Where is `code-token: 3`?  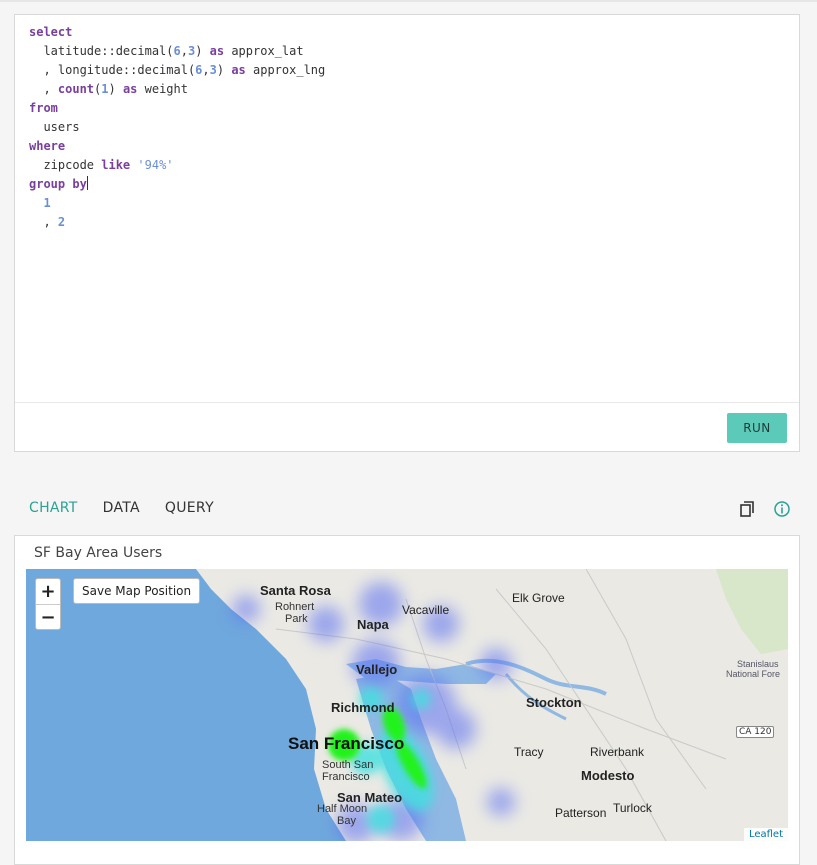
code-token: 3 is located at coordinates (213, 70).